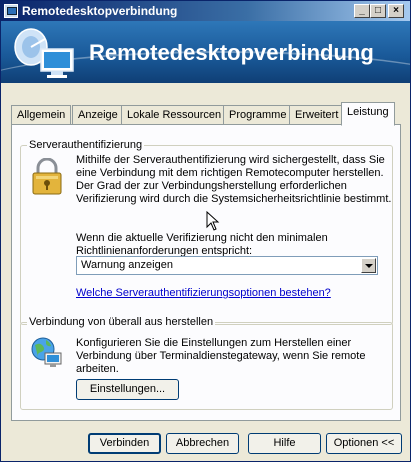  Describe the element at coordinates (127, 265) in the screenshot. I see `select-value: Warnung anzeigen` at that location.